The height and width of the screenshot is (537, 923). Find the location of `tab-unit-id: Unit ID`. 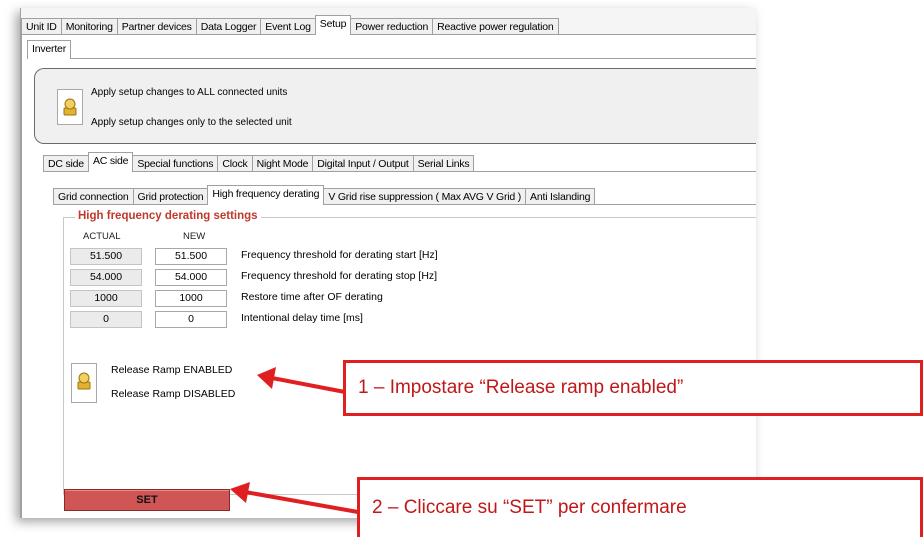

tab-unit-id: Unit ID is located at coordinates (41, 26).